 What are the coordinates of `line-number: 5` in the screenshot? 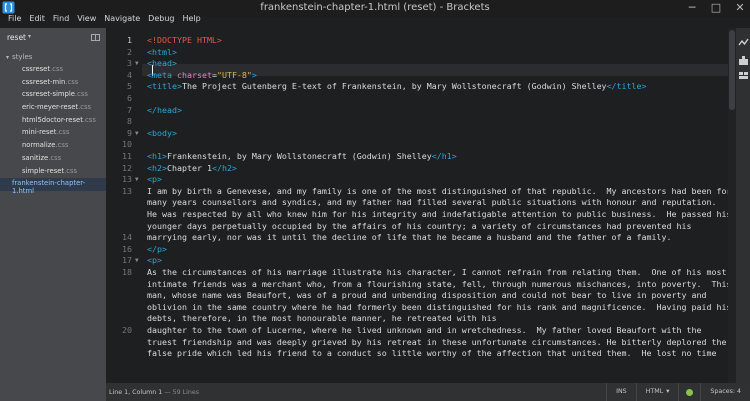 It's located at (129, 86).